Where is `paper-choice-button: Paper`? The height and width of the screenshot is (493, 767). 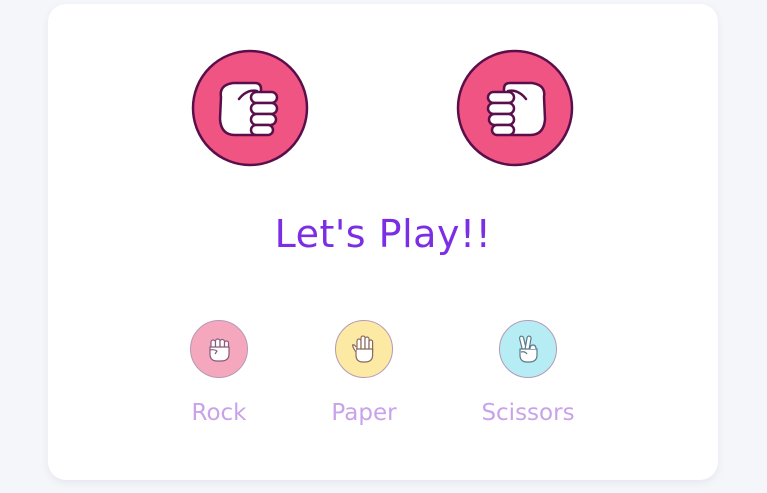 paper-choice-button: Paper is located at coordinates (364, 373).